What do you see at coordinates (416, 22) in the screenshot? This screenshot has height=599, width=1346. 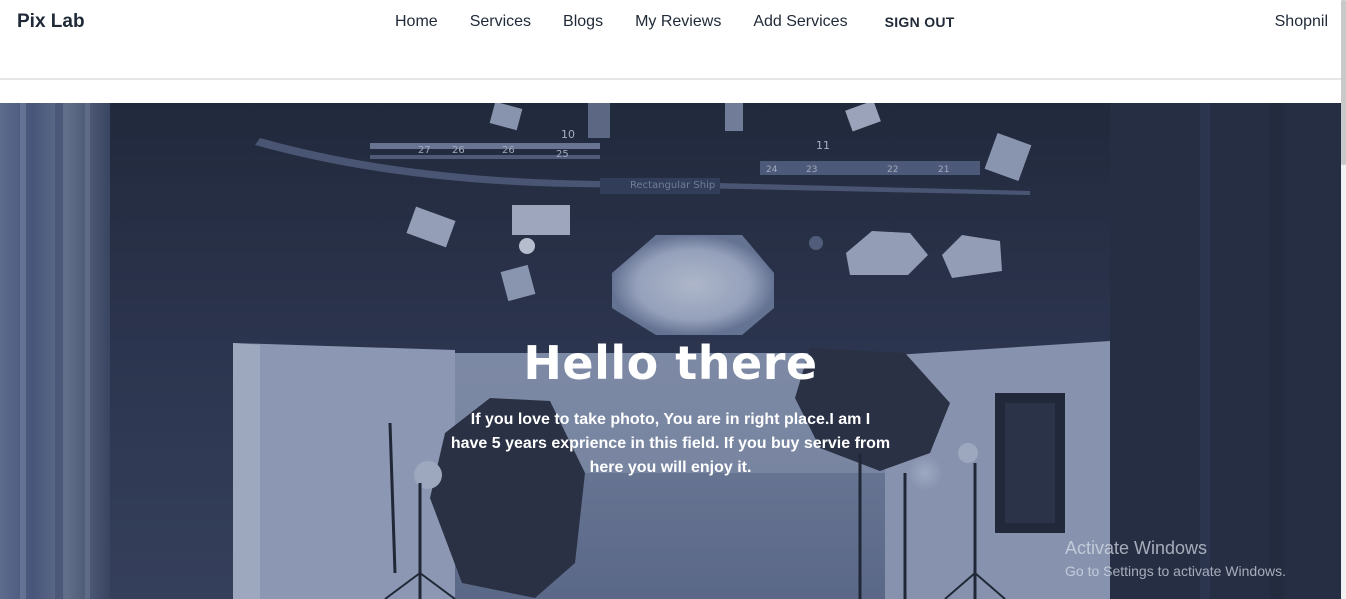 I see `nav-home: Home` at bounding box center [416, 22].